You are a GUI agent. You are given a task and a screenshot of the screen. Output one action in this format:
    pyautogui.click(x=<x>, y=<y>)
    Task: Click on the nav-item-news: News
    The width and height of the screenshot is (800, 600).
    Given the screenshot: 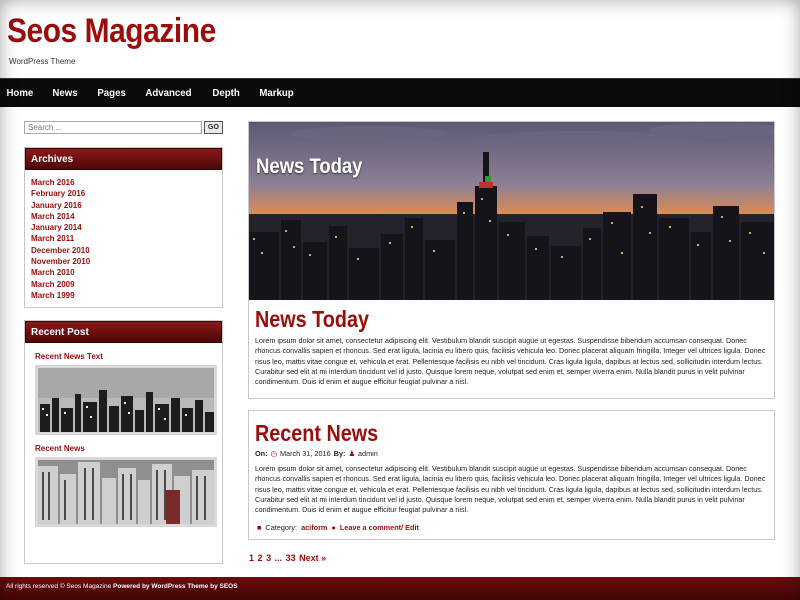 What is the action you would take?
    pyautogui.click(x=65, y=93)
    